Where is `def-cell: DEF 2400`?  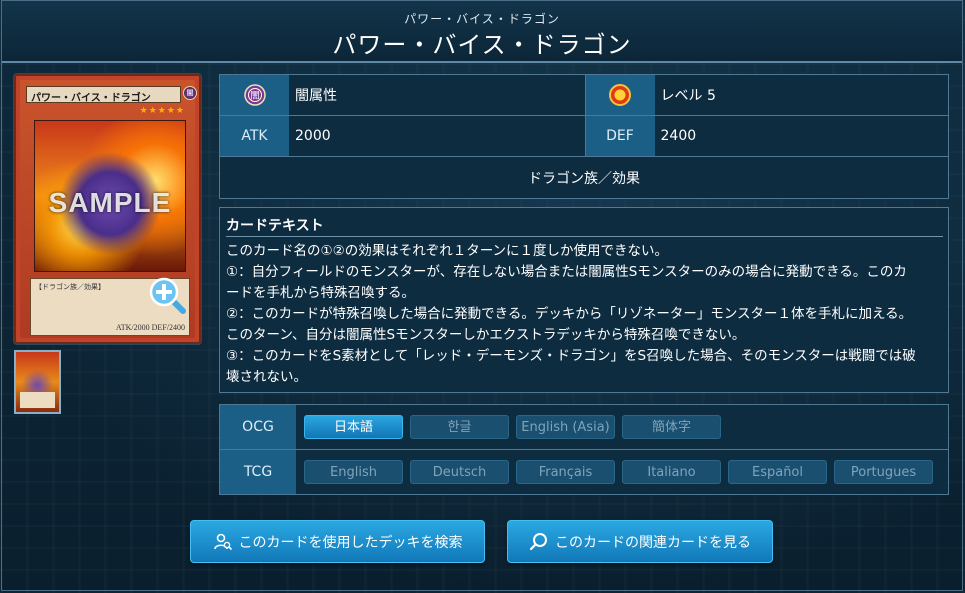 def-cell: DEF 2400 is located at coordinates (766, 136).